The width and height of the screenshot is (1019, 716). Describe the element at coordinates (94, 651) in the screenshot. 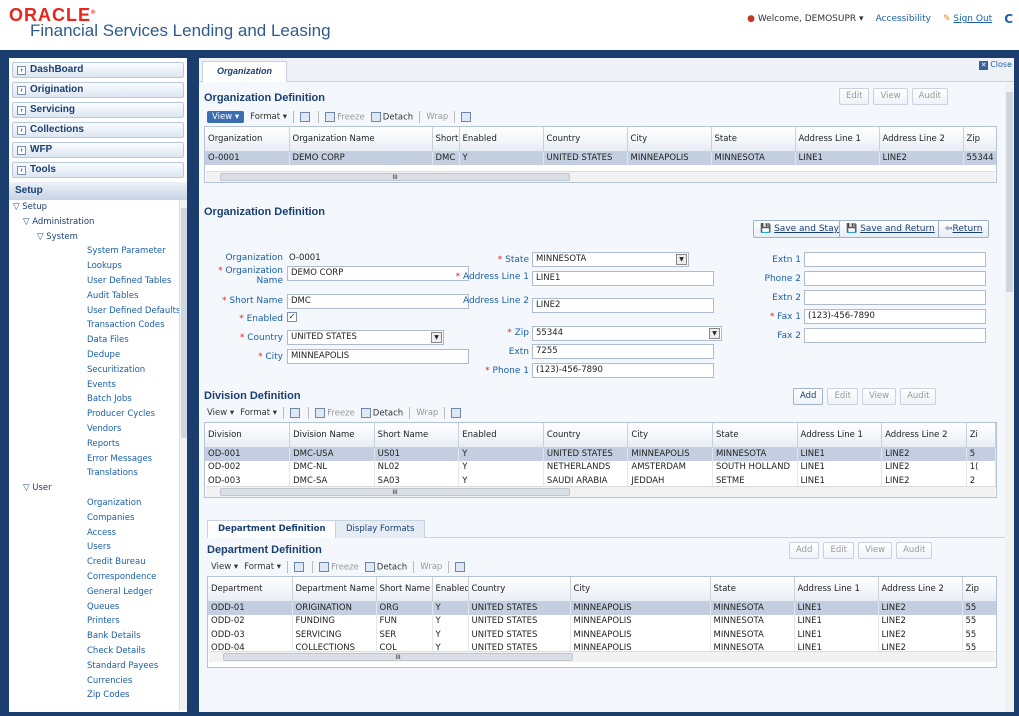

I see `tree-item: Check Details` at that location.